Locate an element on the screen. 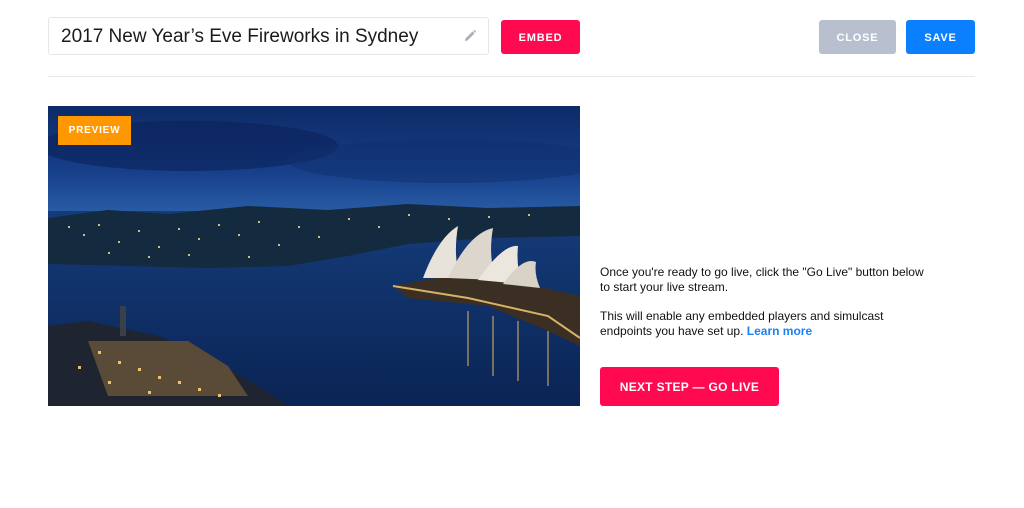  stream-title-text: 2017 New Year’s Eve Fireworks in Sydney is located at coordinates (239, 37).